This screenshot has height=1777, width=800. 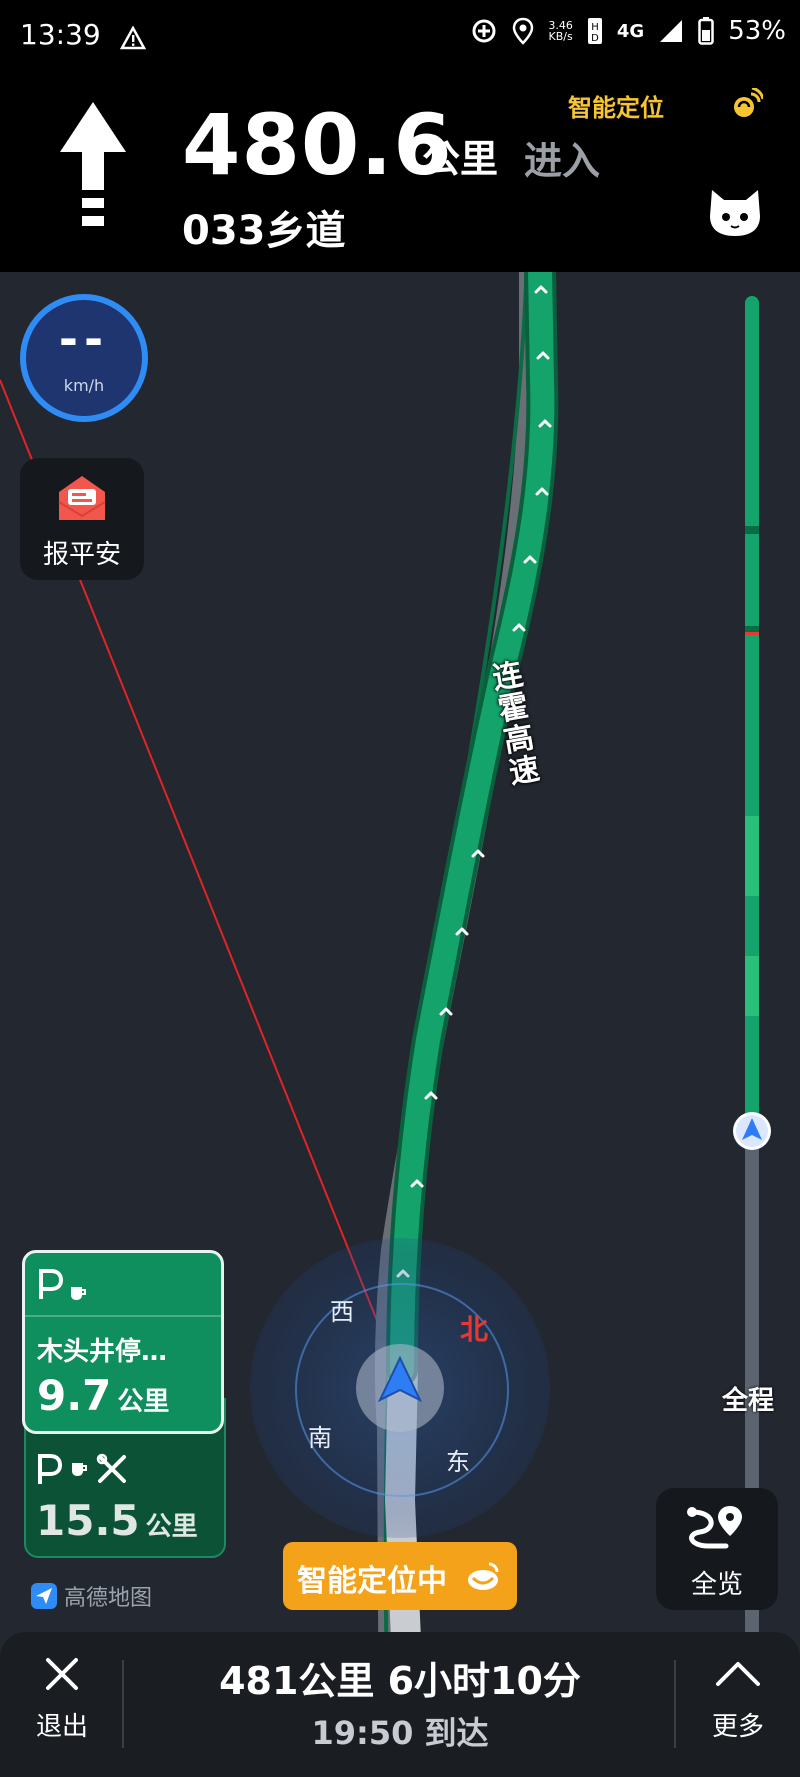 I want to click on straight-arrow-icon, so click(x=93, y=164).